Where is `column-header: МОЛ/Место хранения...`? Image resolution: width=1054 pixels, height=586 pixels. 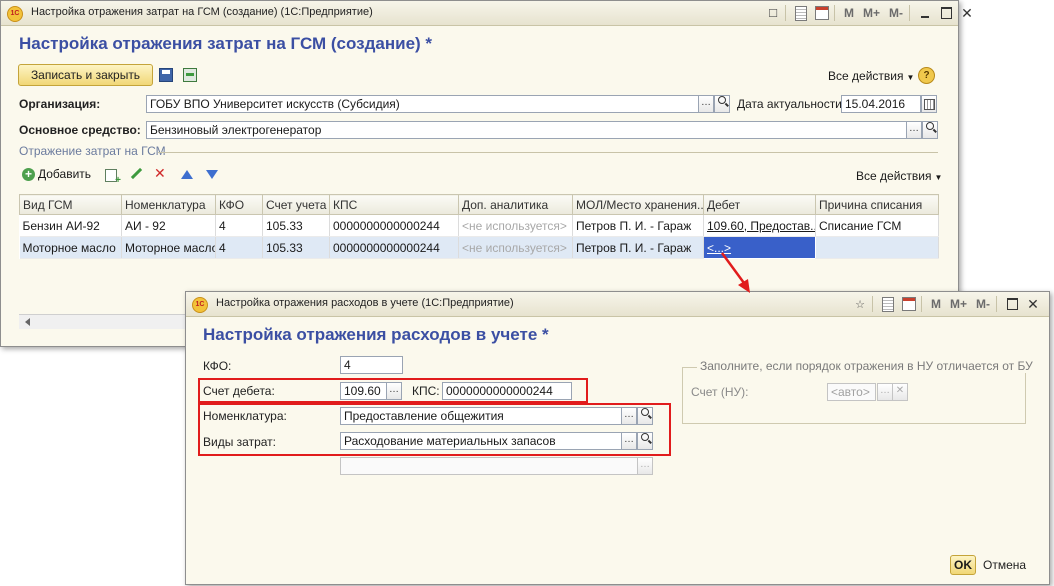 column-header: МОЛ/Место хранения... is located at coordinates (638, 204).